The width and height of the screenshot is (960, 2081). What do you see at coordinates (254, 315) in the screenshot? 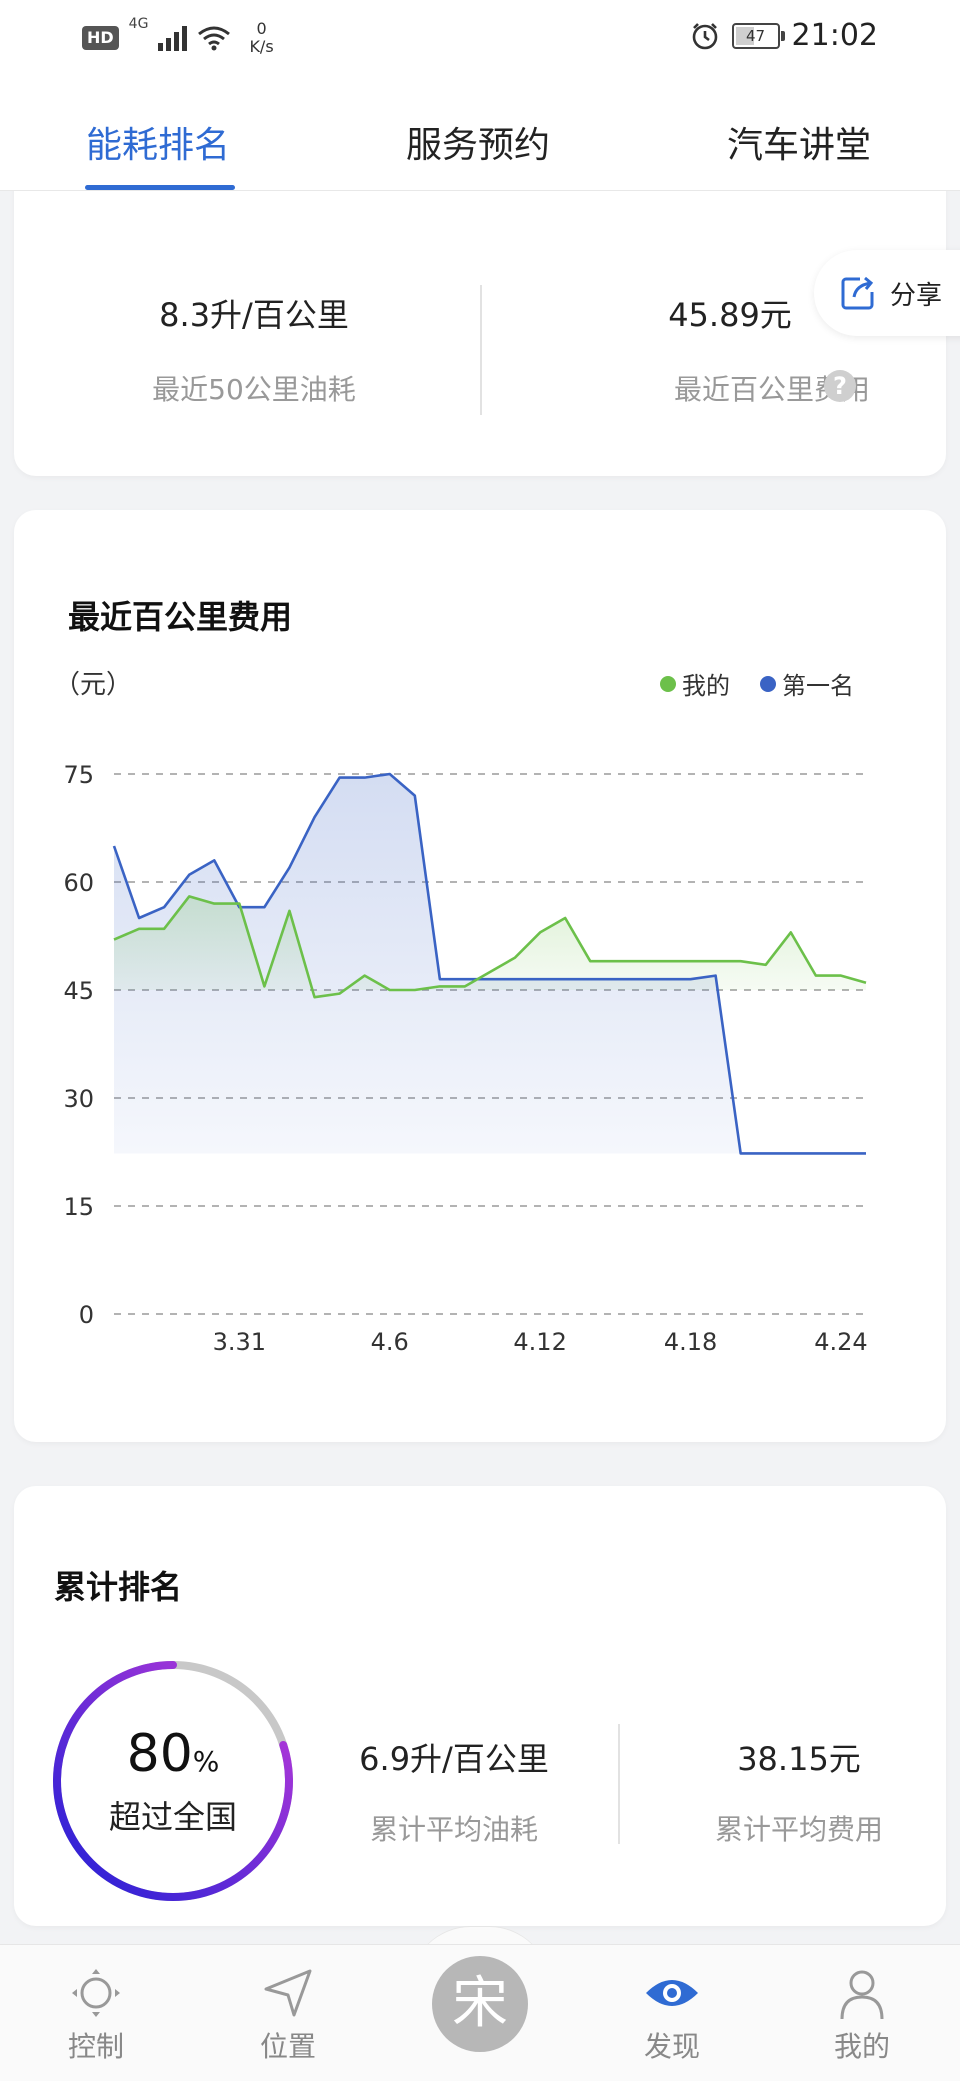
I see `recent-fuel-value: 8.3升/百公里` at bounding box center [254, 315].